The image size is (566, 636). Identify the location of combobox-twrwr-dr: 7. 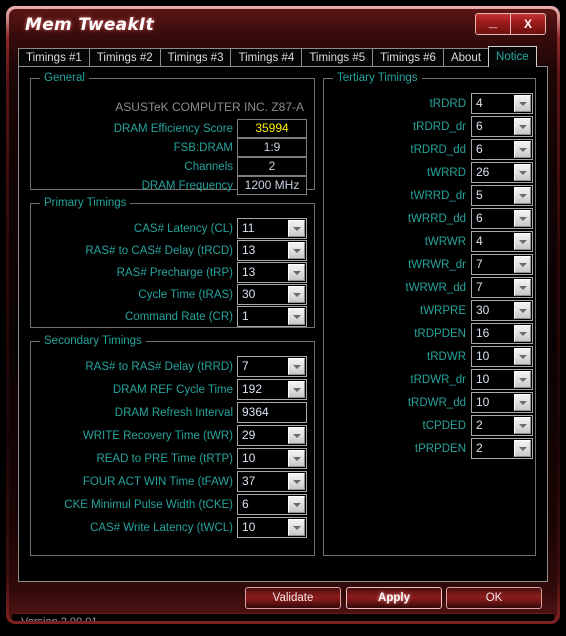
(502, 264).